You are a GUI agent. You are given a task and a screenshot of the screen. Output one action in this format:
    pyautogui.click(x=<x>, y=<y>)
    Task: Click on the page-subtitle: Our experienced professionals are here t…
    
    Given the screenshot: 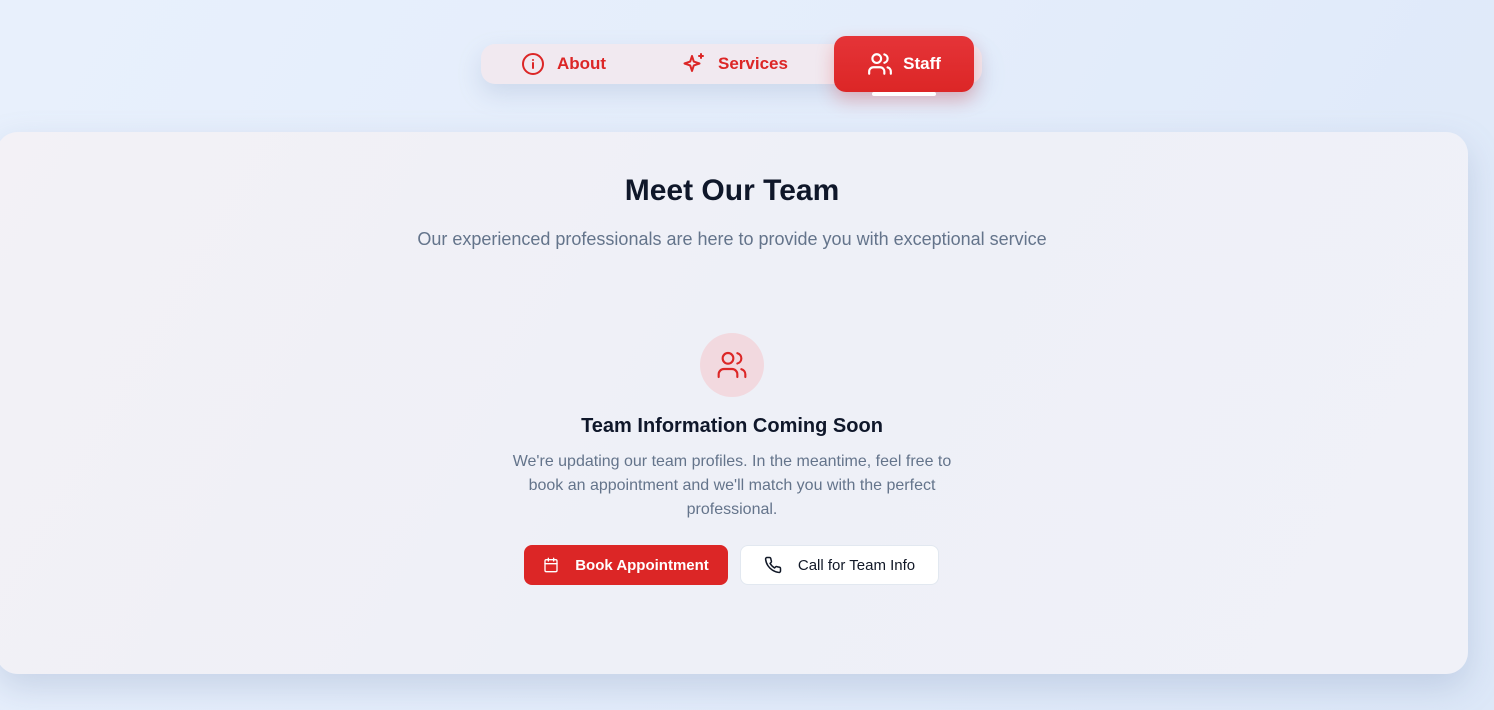 What is the action you would take?
    pyautogui.click(x=732, y=239)
    